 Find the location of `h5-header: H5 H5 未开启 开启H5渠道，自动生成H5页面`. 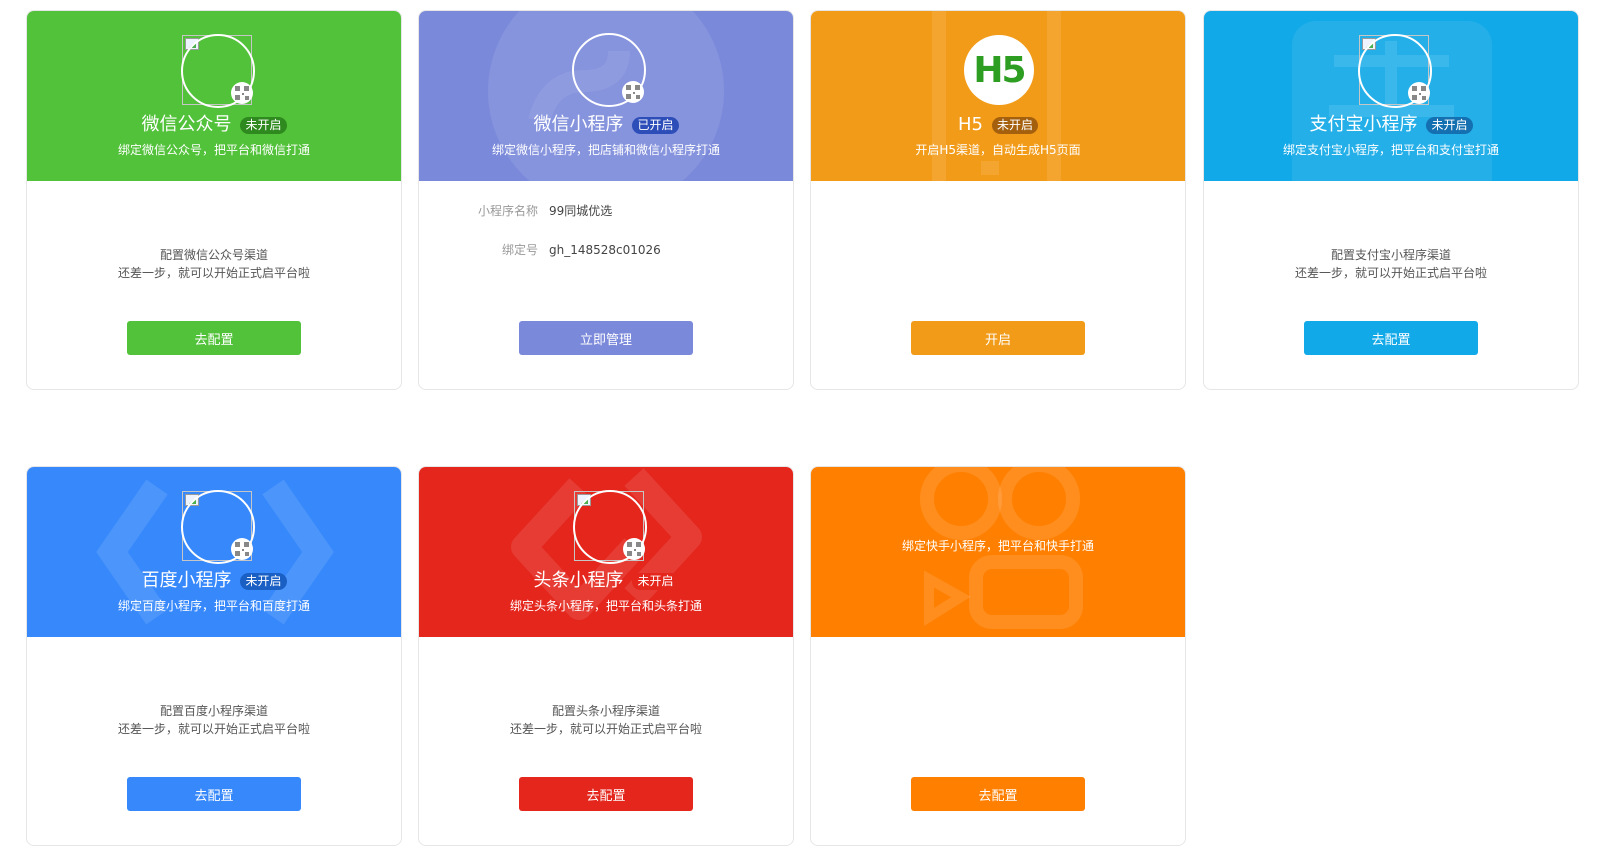

h5-header: H5 H5 未开启 开启H5渠道，自动生成H5页面 is located at coordinates (998, 96).